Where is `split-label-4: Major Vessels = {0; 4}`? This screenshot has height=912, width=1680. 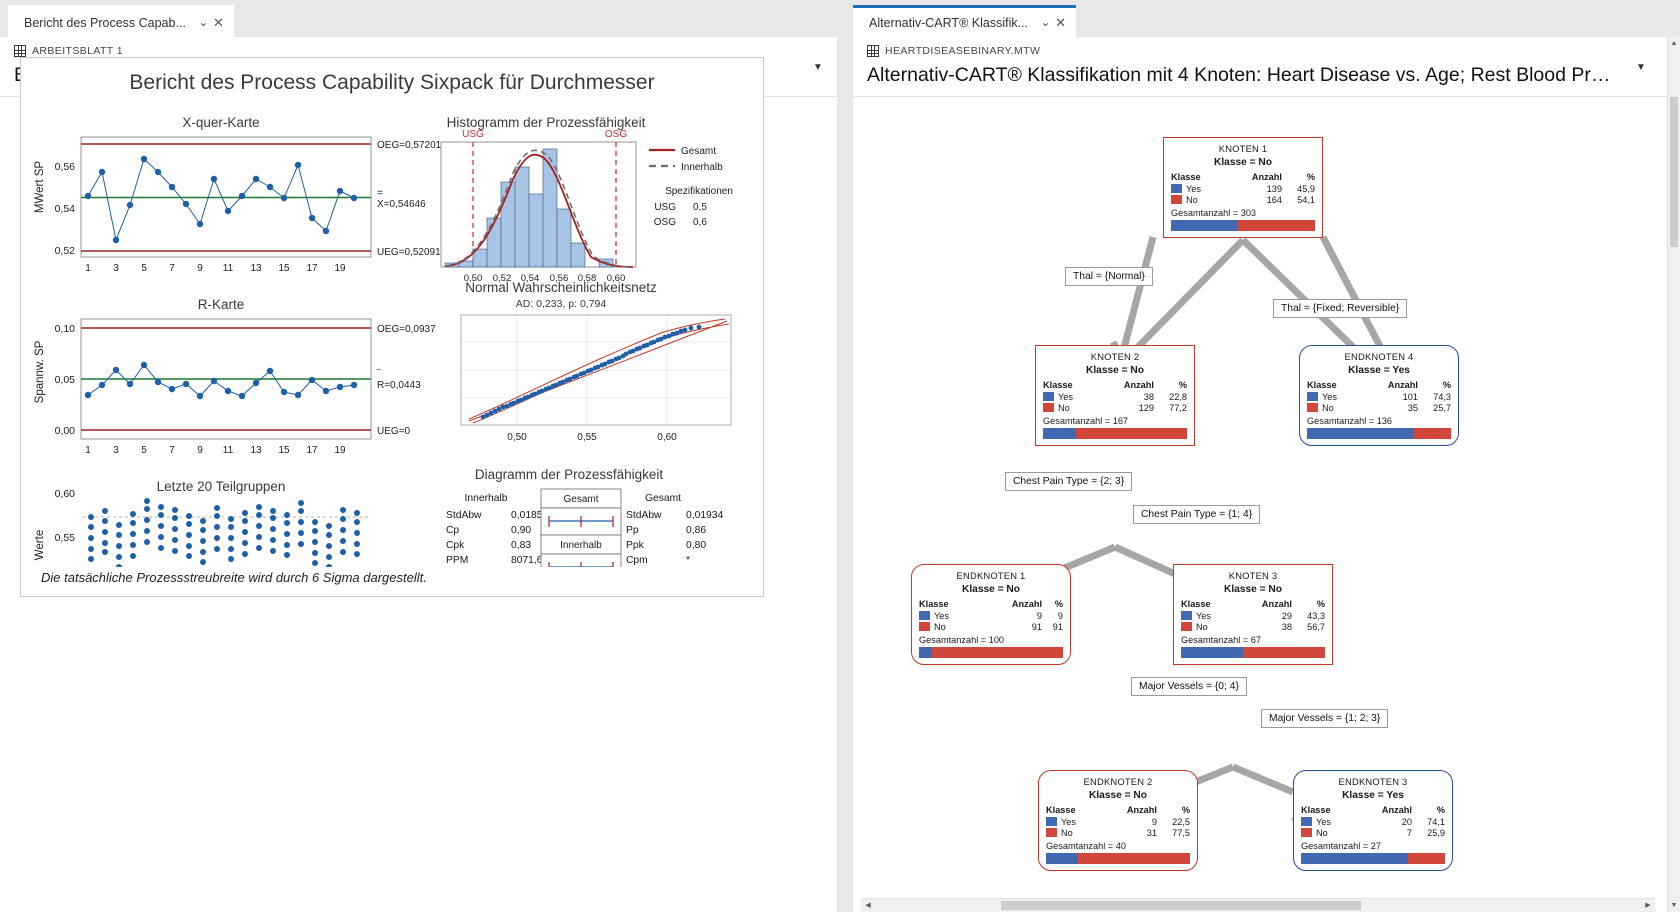
split-label-4: Major Vessels = {0; 4} is located at coordinates (1189, 686).